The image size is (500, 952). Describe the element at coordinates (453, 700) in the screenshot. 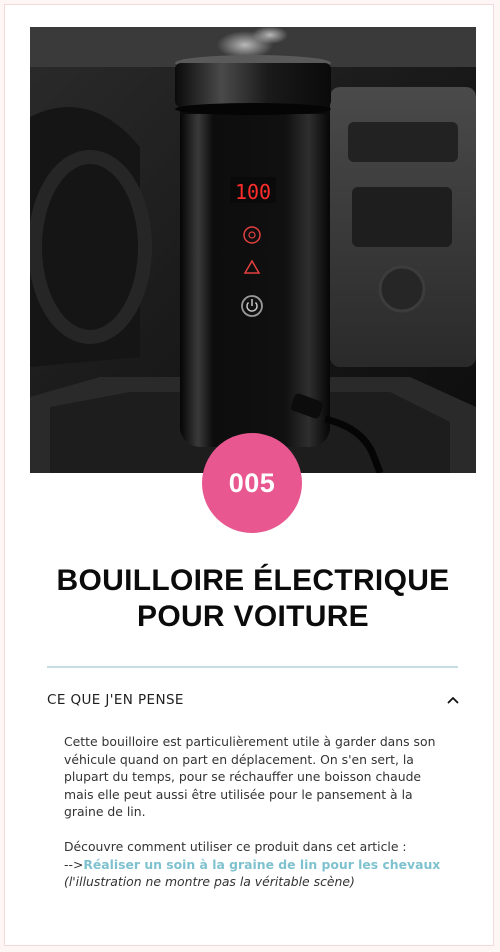

I see `chevron-up-icon` at that location.